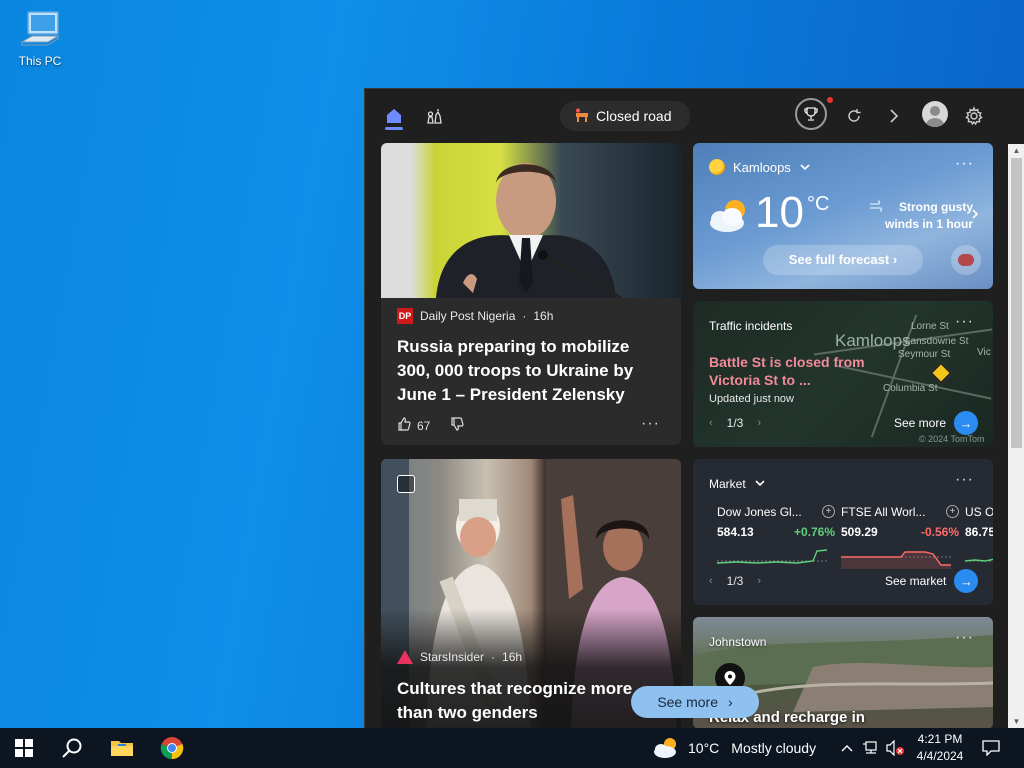 The image size is (1024, 768). What do you see at coordinates (512, 748) in the screenshot?
I see `taskbar: 10°C Mostly cloudy 4:21 PM 4/4/2024` at bounding box center [512, 748].